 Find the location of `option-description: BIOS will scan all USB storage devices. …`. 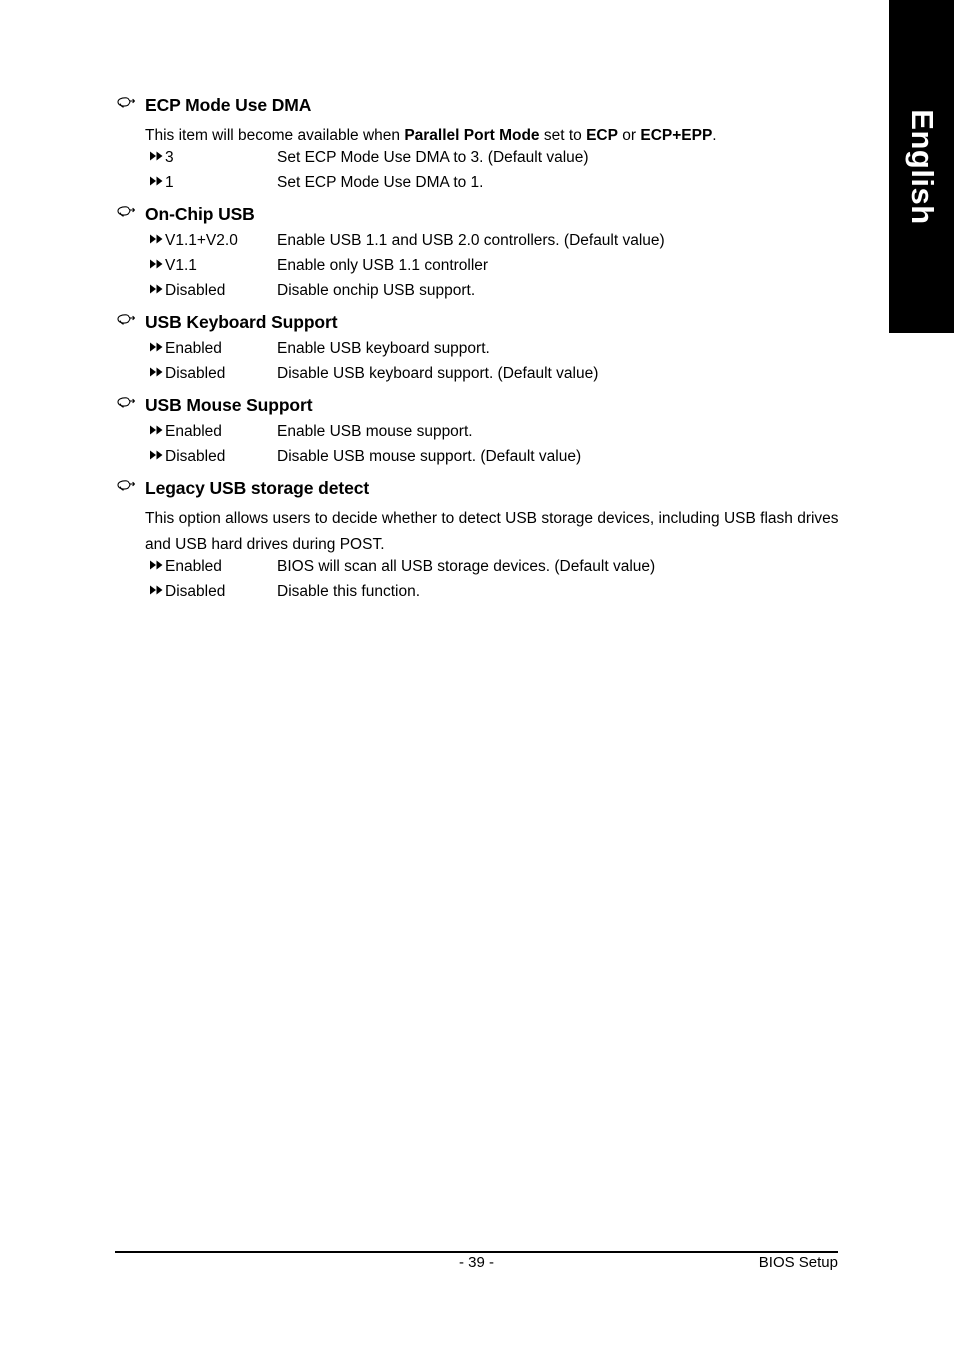

option-description: BIOS will scan all USB storage devices. … is located at coordinates (466, 566).